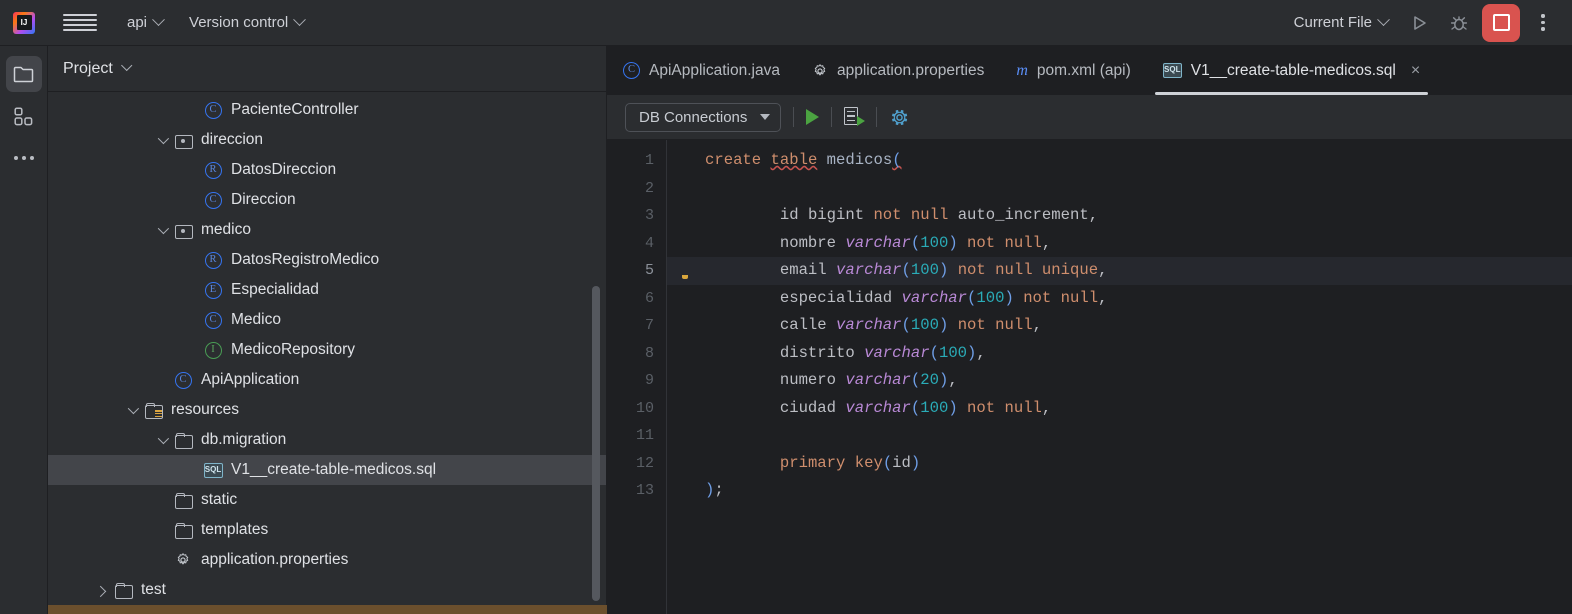  What do you see at coordinates (1419, 23) in the screenshot?
I see `run-button` at bounding box center [1419, 23].